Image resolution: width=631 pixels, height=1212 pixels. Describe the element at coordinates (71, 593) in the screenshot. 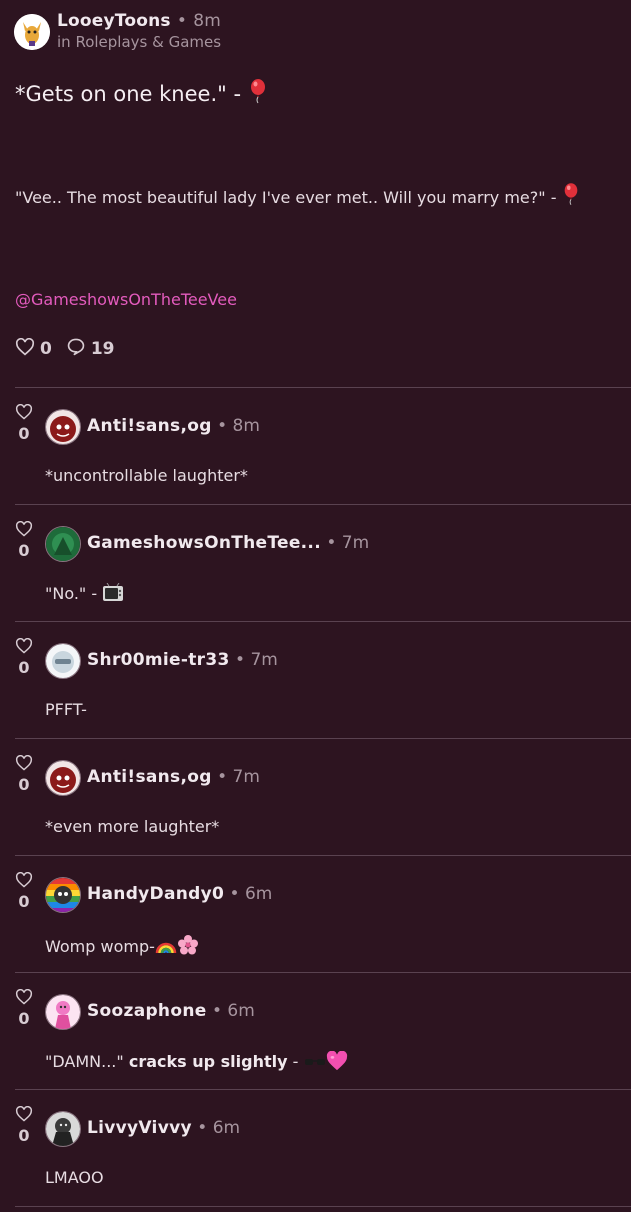

I see `comment-text-content: "No." -` at that location.